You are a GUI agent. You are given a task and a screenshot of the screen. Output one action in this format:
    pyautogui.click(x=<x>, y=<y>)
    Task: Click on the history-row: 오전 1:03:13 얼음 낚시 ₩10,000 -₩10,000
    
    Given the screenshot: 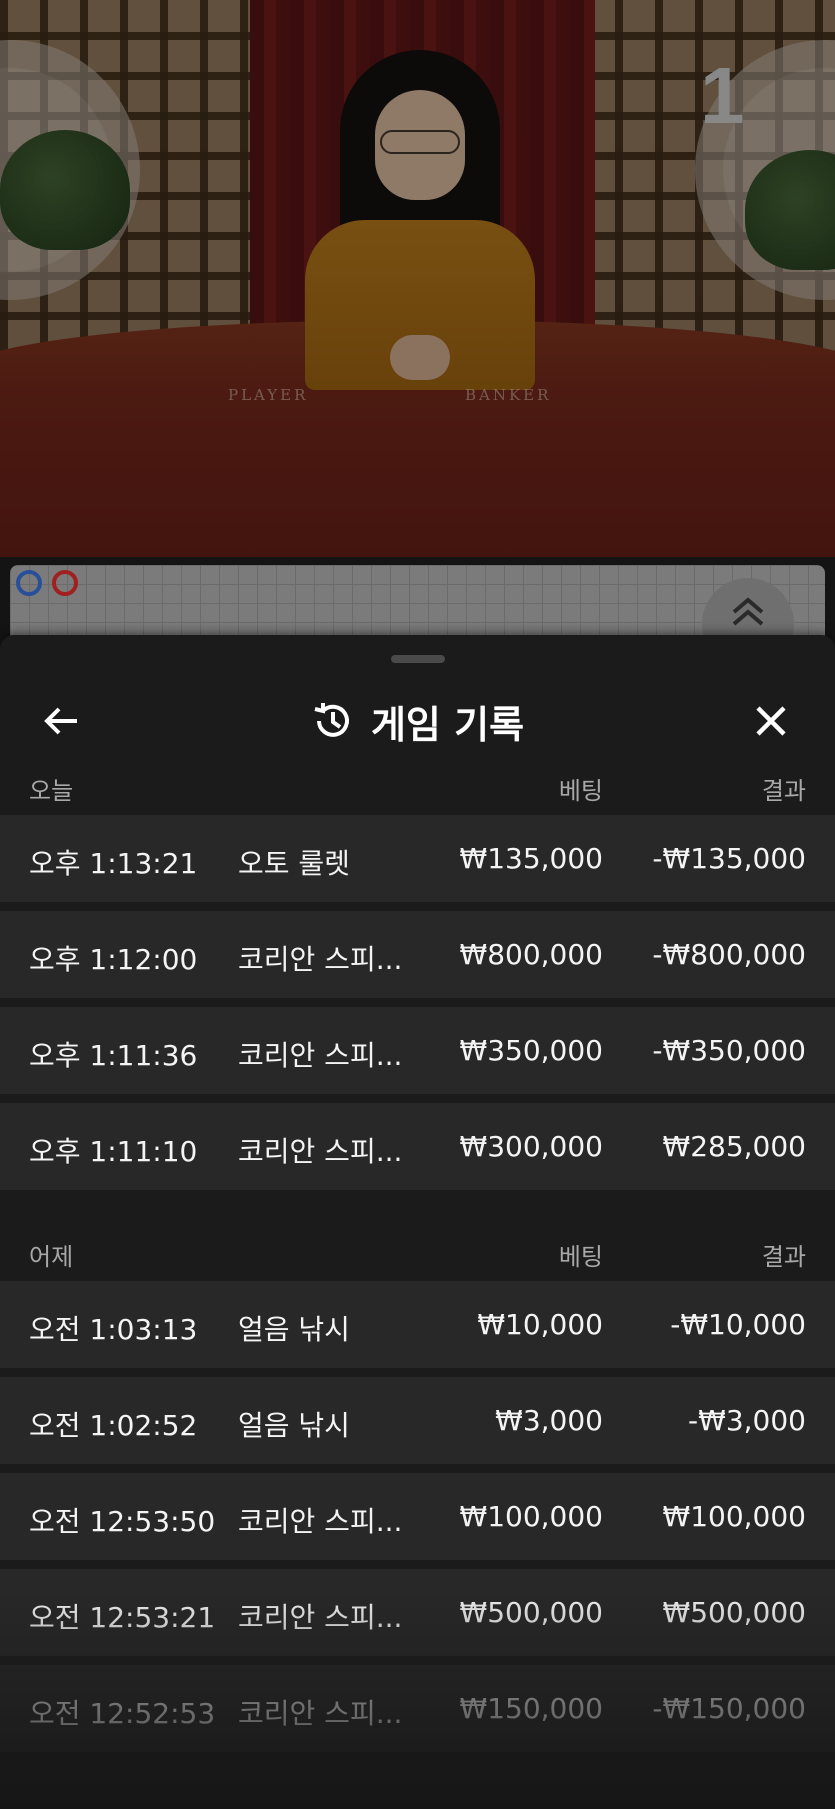 What is the action you would take?
    pyautogui.click(x=417, y=1324)
    